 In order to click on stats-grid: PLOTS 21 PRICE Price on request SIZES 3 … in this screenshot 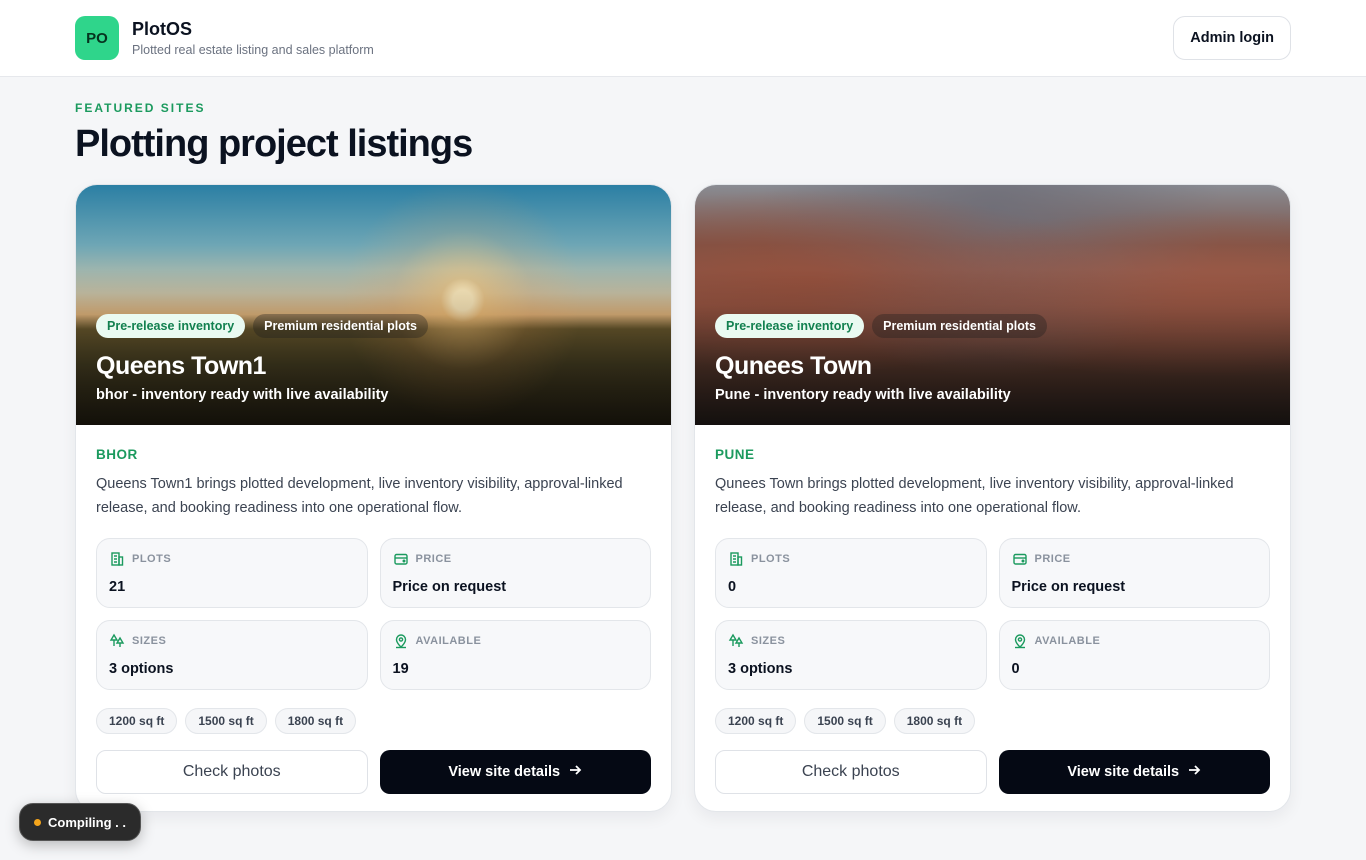, I will do `click(373, 614)`.